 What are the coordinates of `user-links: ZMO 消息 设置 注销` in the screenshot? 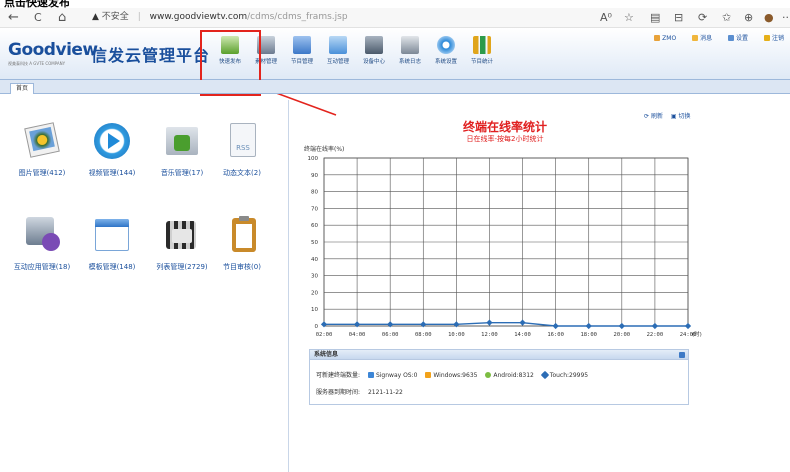 It's located at (712, 37).